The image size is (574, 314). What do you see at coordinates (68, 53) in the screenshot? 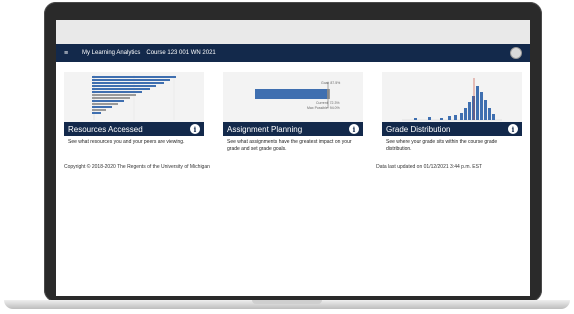
I see `menu-icon: ≡` at bounding box center [68, 53].